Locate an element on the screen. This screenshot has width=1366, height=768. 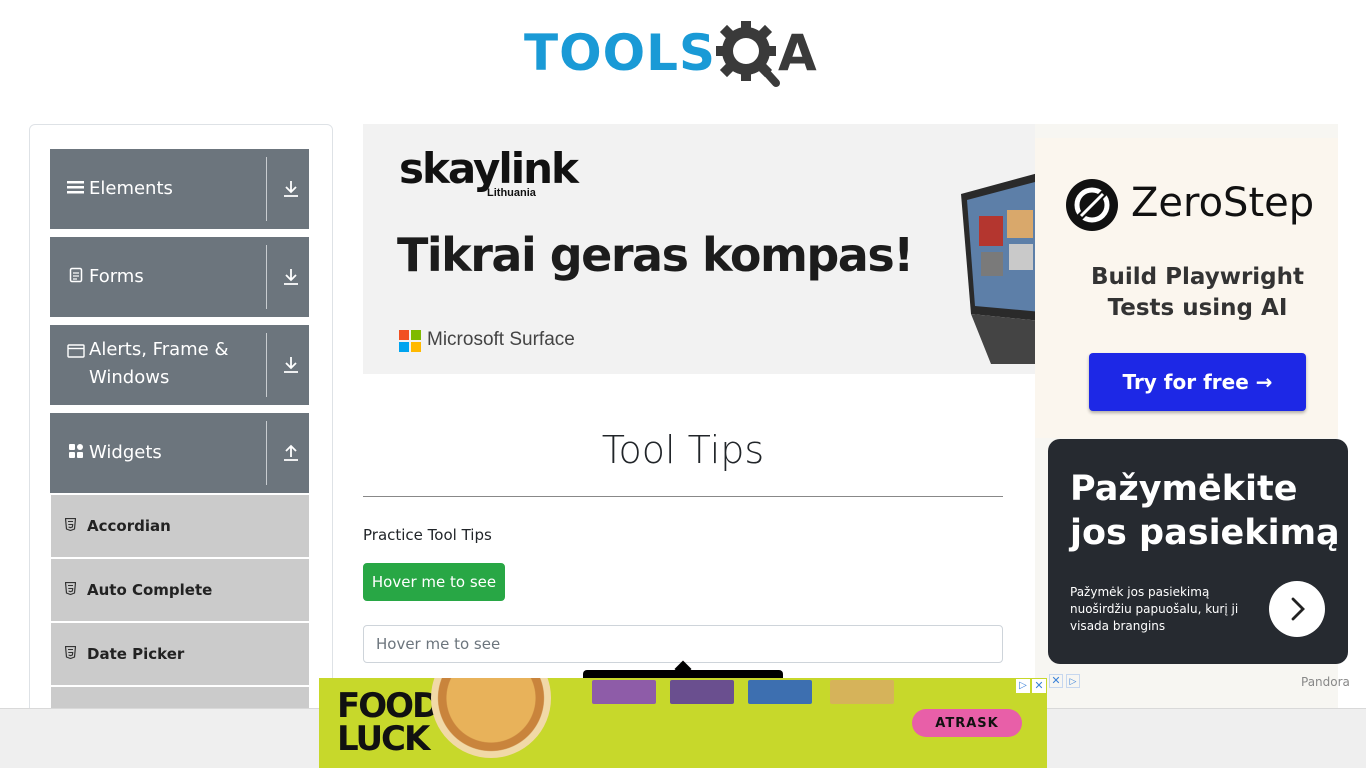
next-button is located at coordinates (1297, 609).